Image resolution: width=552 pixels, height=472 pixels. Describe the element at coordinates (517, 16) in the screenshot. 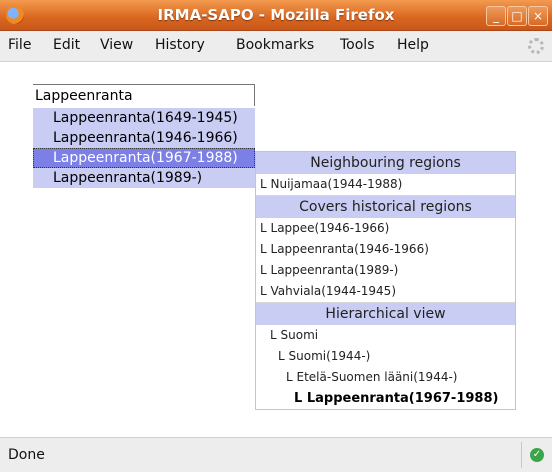

I see `maximize-button: □` at that location.